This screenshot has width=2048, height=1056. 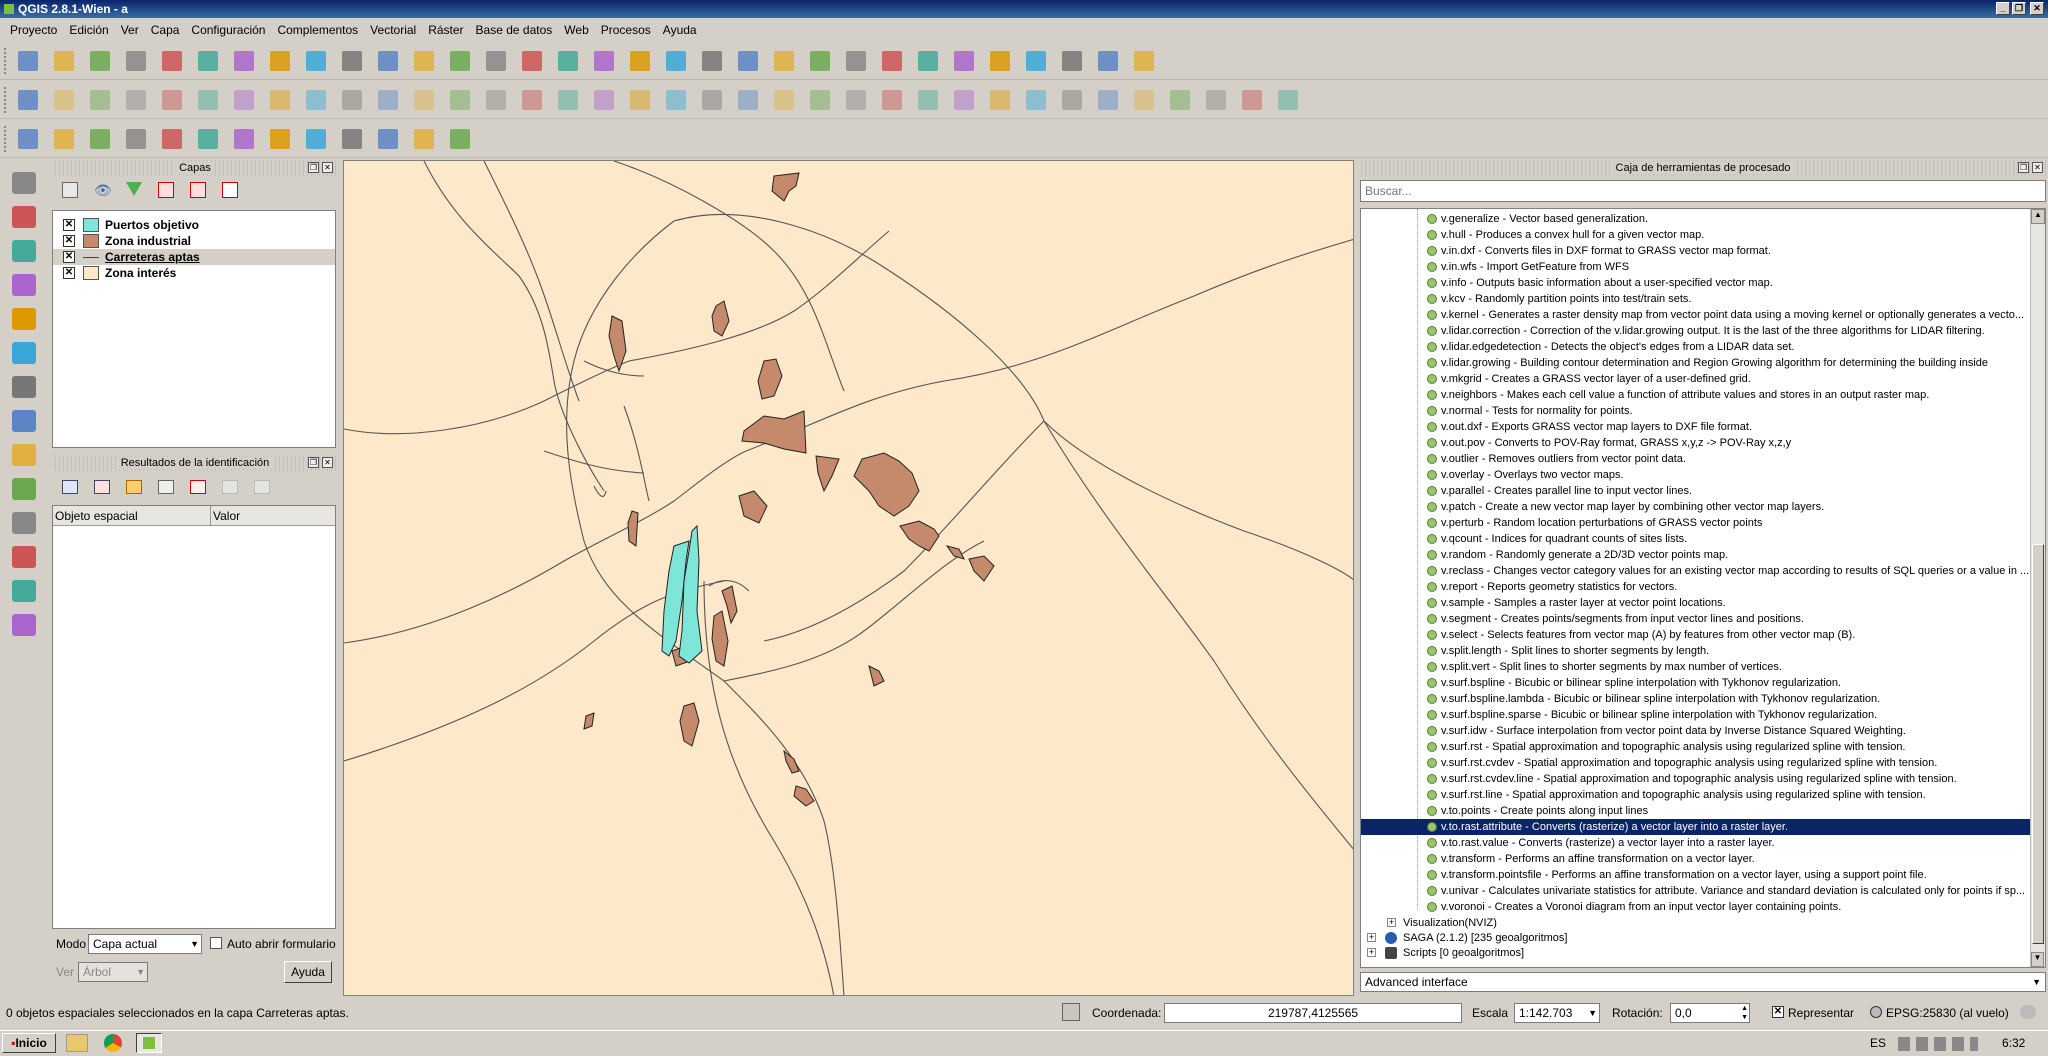 I want to click on help-button: Ayuda, so click(x=308, y=972).